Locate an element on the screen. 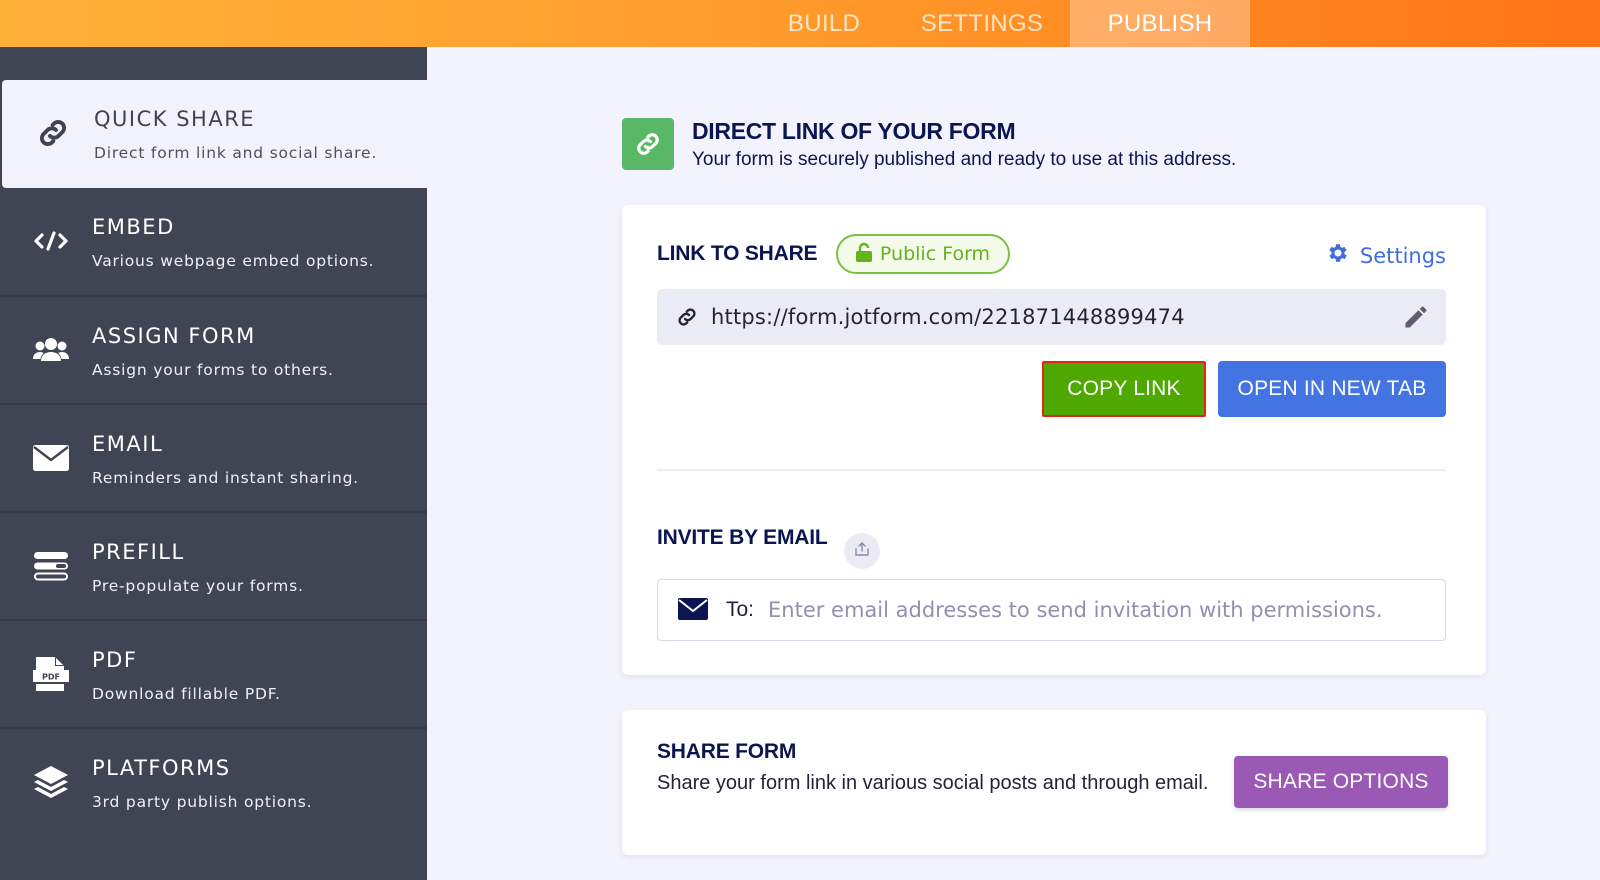  users-icon is located at coordinates (51, 350).